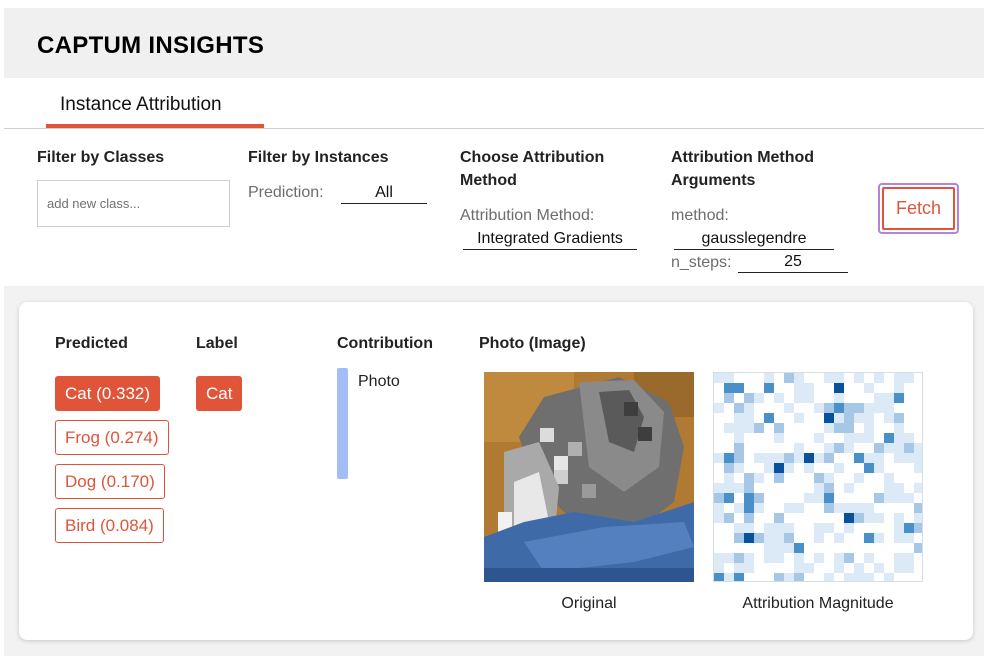 This screenshot has height=656, width=995. I want to click on original-caption: Original, so click(589, 603).